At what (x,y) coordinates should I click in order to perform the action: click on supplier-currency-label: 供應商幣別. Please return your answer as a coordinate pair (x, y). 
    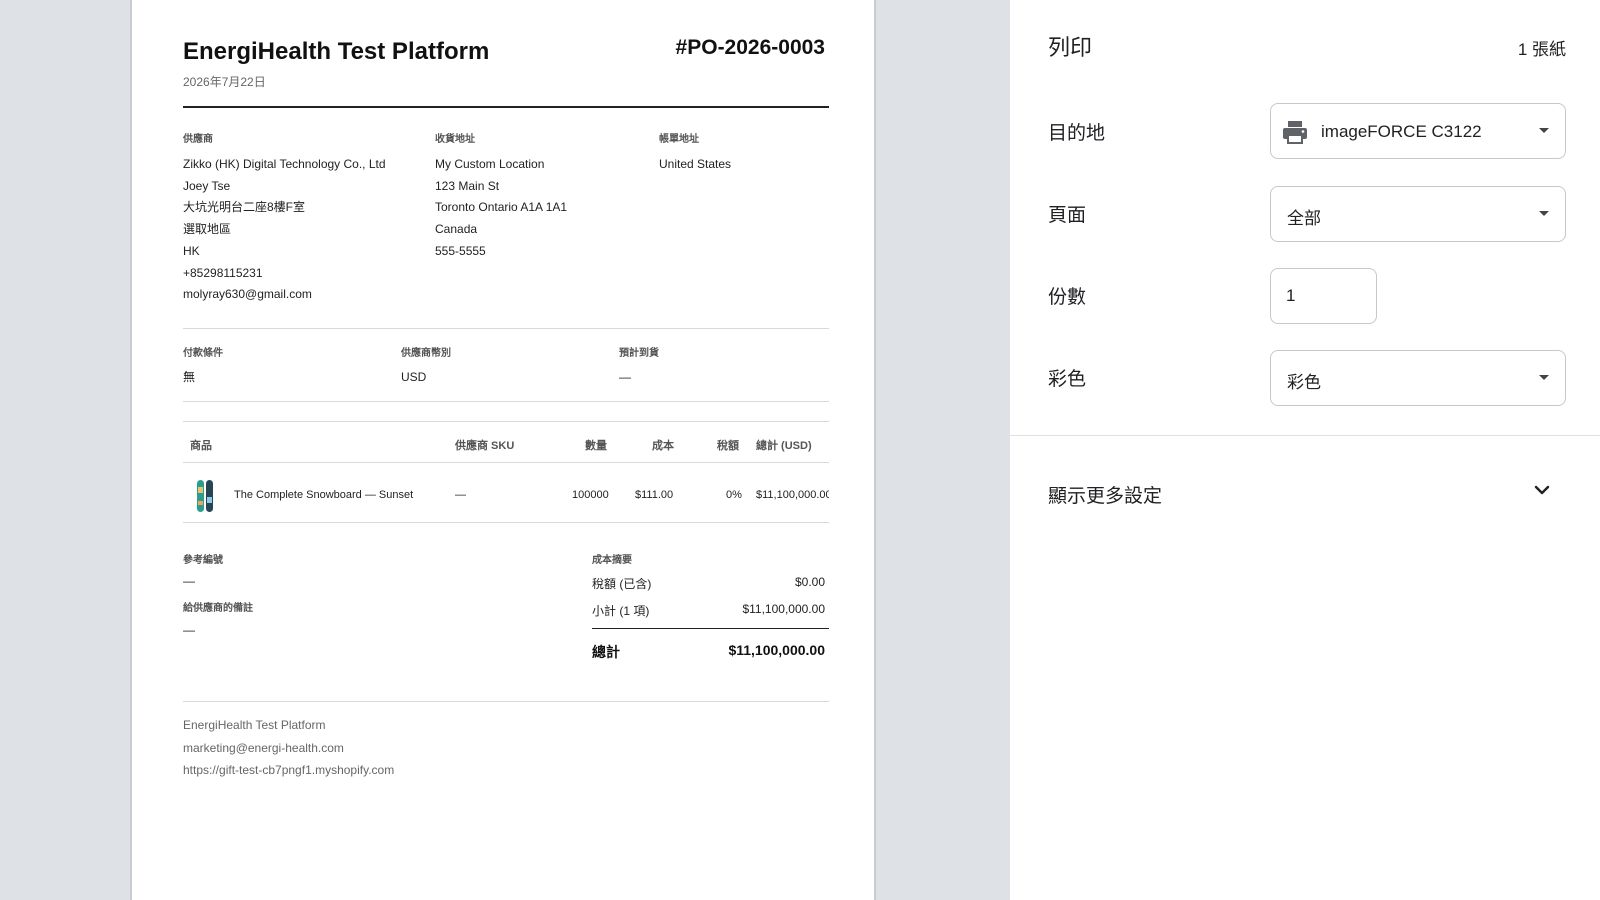
    Looking at the image, I should click on (426, 353).